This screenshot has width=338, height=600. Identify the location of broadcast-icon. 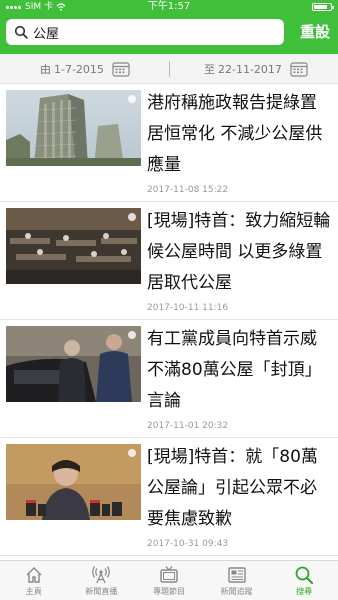
(101, 574).